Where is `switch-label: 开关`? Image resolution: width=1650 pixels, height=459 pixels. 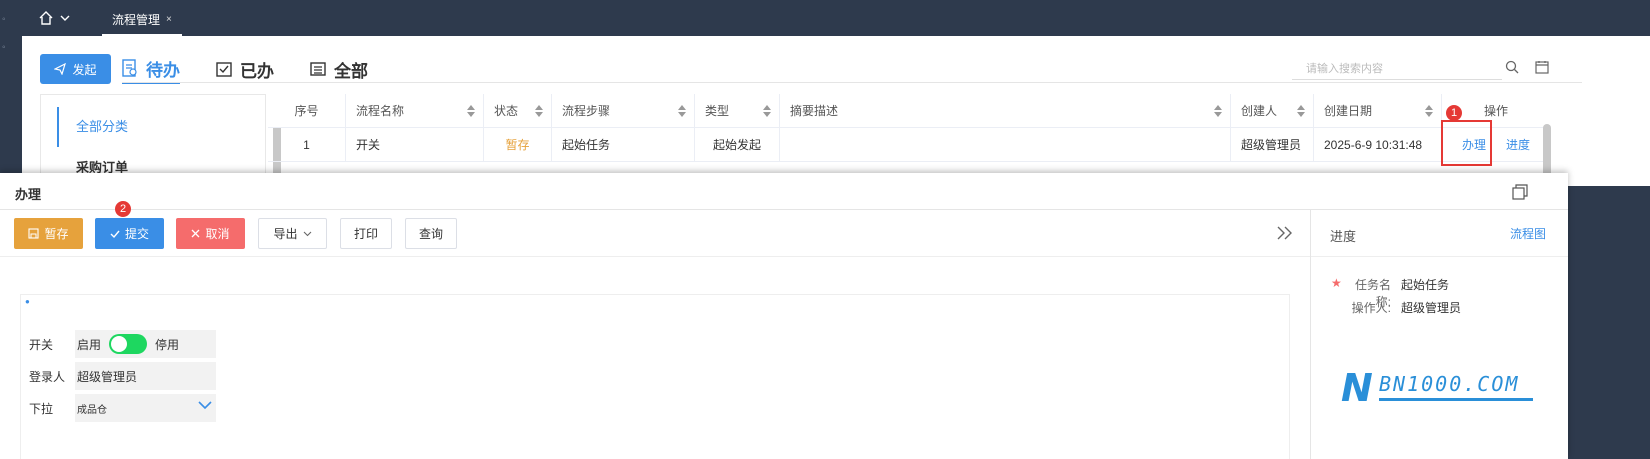
switch-label: 开关 is located at coordinates (41, 344).